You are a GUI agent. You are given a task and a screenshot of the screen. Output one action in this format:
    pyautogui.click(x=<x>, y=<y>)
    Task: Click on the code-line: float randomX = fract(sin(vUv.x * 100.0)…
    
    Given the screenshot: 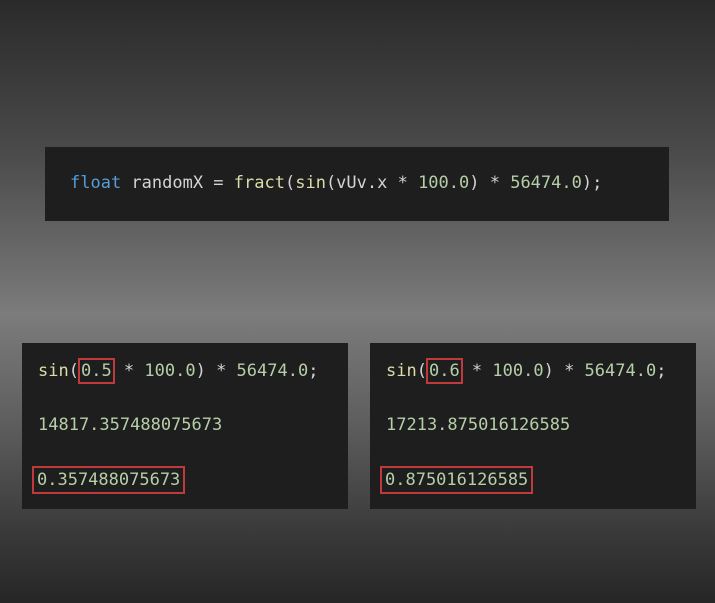 What is the action you would take?
    pyautogui.click(x=336, y=183)
    